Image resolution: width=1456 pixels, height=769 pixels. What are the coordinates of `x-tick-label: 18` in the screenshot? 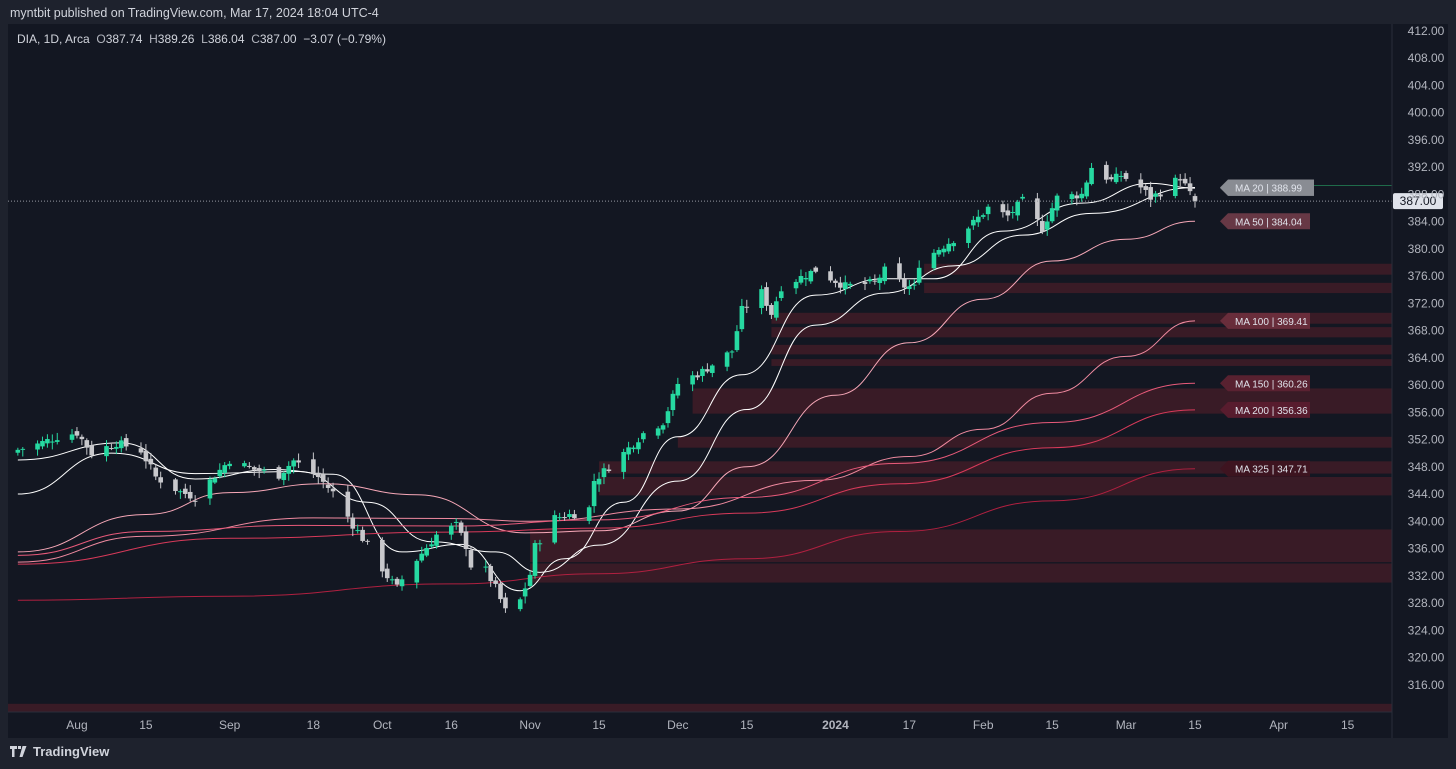 It's located at (314, 725).